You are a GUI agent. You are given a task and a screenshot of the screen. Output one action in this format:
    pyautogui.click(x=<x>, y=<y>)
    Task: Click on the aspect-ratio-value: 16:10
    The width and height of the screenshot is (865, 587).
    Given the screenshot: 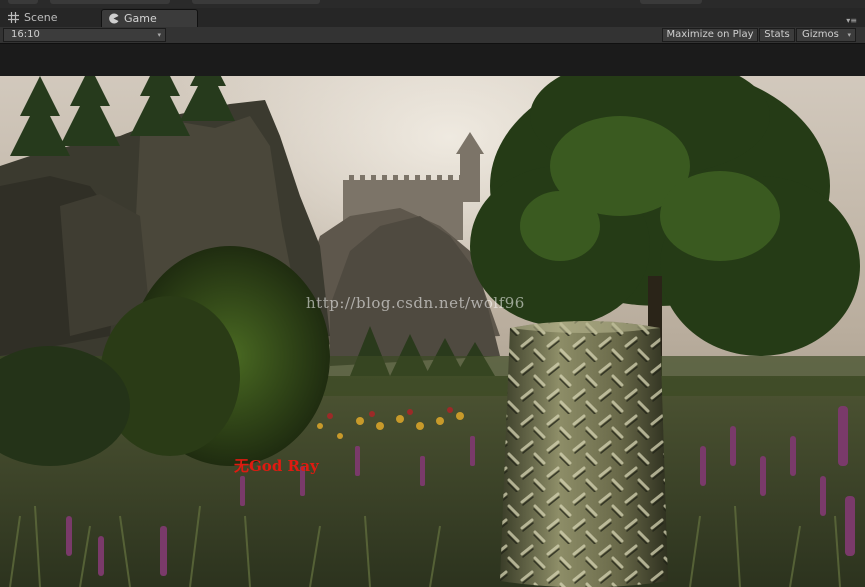 What is the action you would take?
    pyautogui.click(x=25, y=34)
    